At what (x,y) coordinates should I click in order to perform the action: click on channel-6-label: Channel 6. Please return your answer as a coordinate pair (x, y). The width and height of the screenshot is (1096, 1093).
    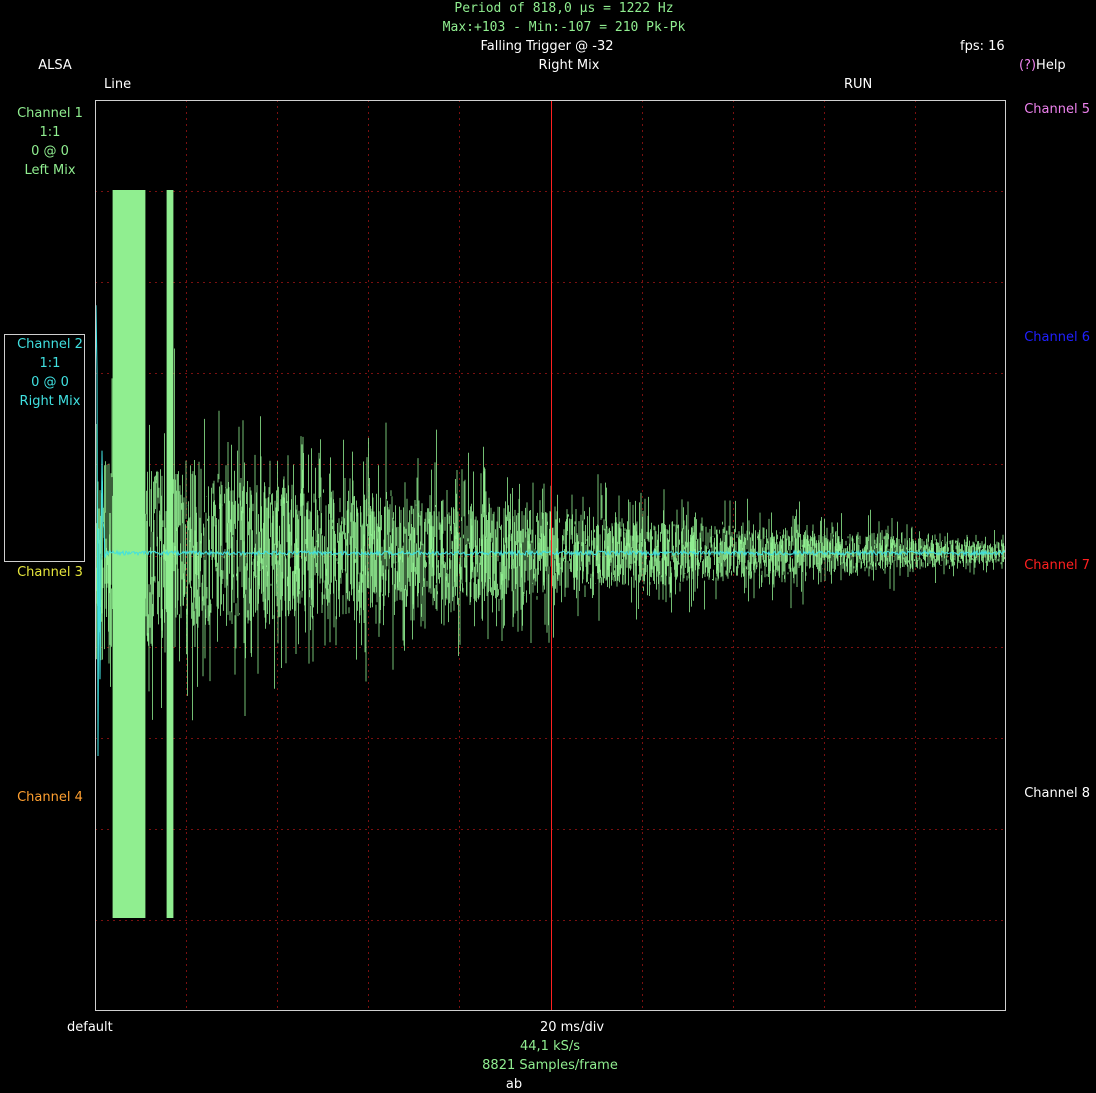
    Looking at the image, I should click on (1057, 338).